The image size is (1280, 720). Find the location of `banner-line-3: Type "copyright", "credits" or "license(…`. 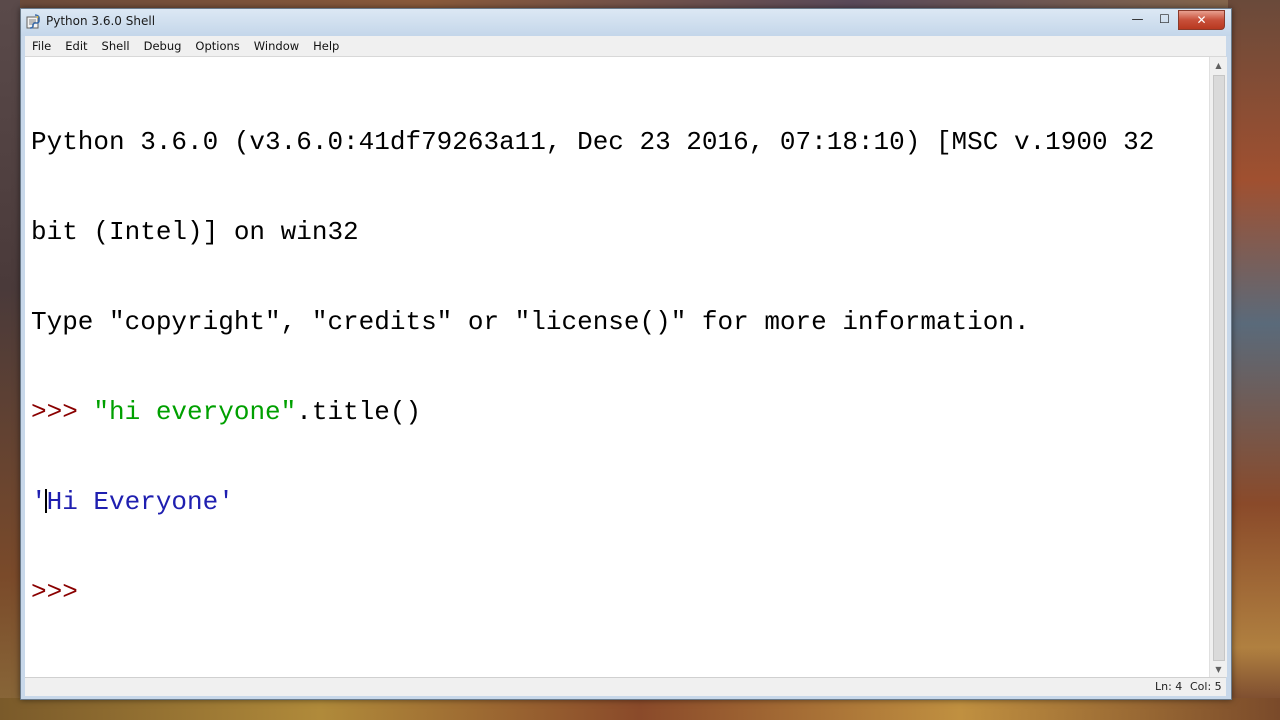

banner-line-3: Type "copyright", "credits" or "license(… is located at coordinates (530, 322).